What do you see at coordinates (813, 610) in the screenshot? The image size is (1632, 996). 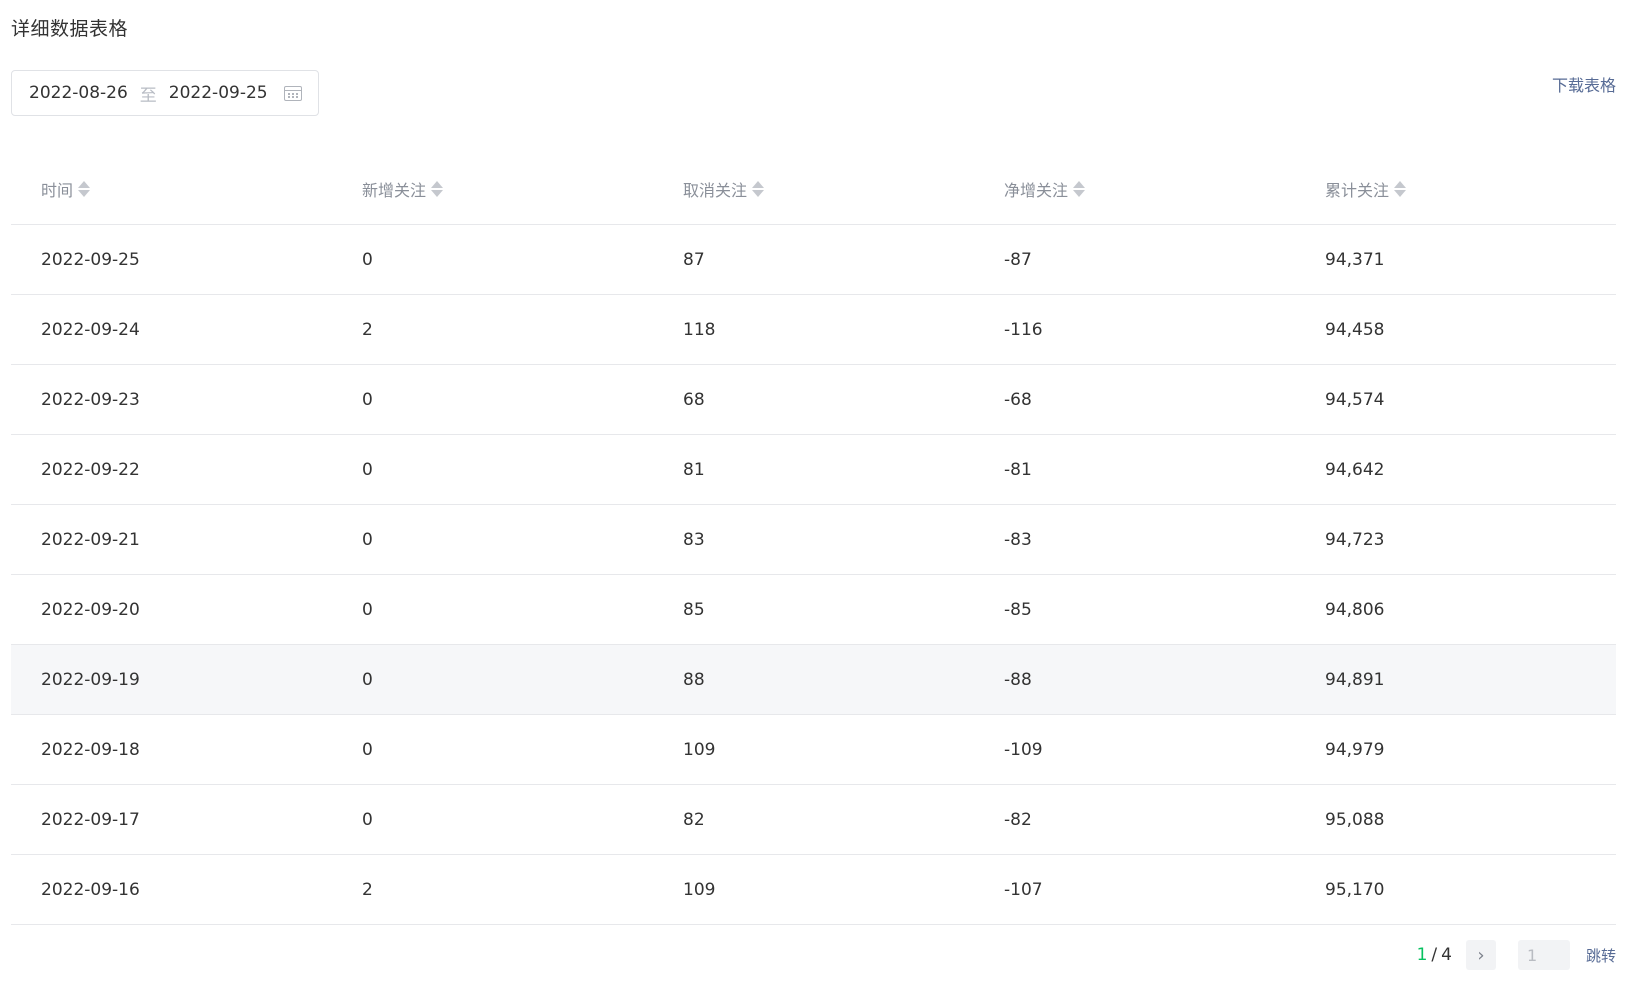 I see `table-row: 2022-09-20 0 85 -85 94,806` at bounding box center [813, 610].